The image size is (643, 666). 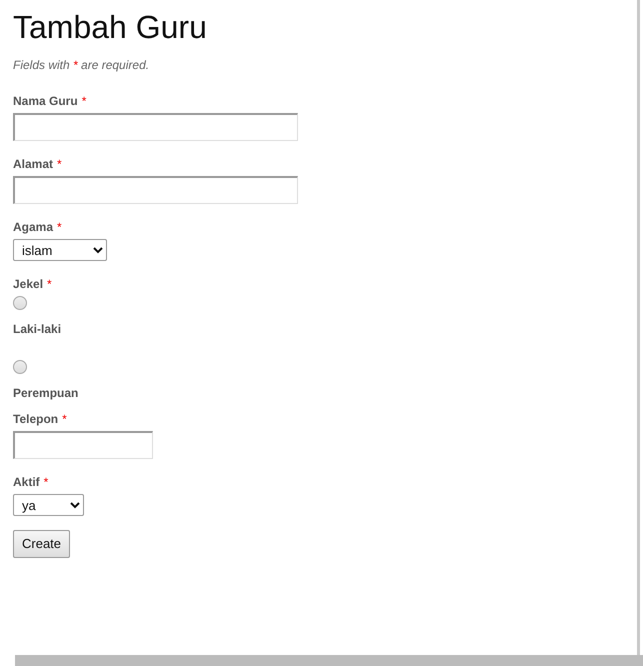 I want to click on field-label: Nama Guru, so click(x=45, y=101).